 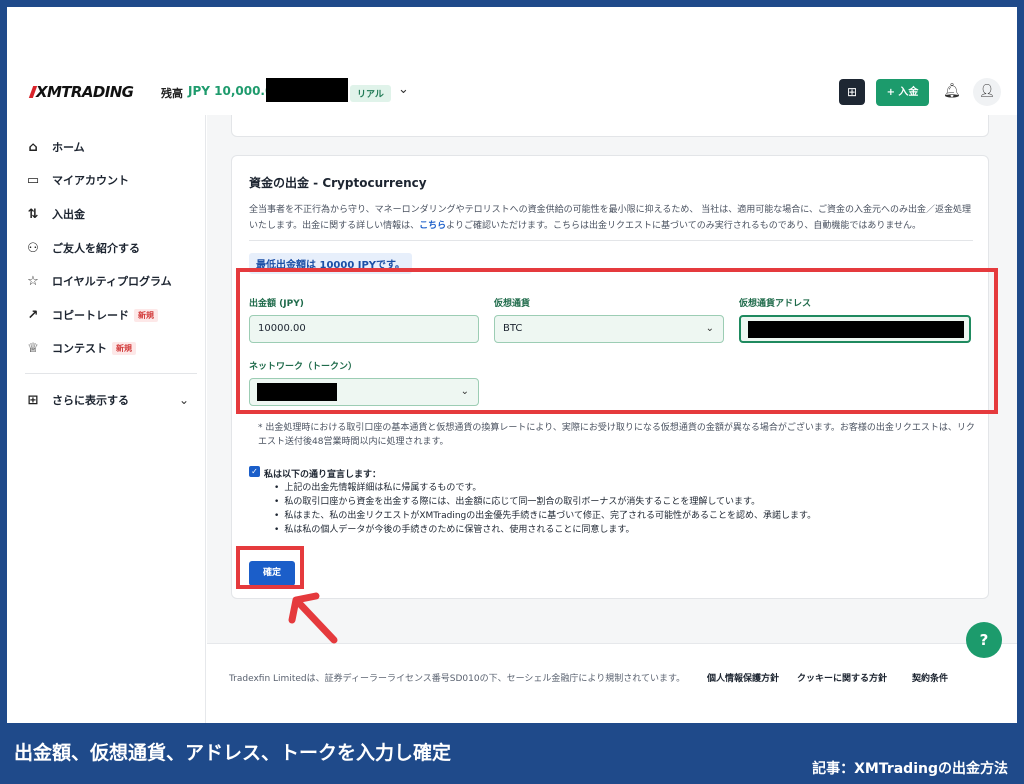 I want to click on home-icon: ⌂, so click(x=33, y=147).